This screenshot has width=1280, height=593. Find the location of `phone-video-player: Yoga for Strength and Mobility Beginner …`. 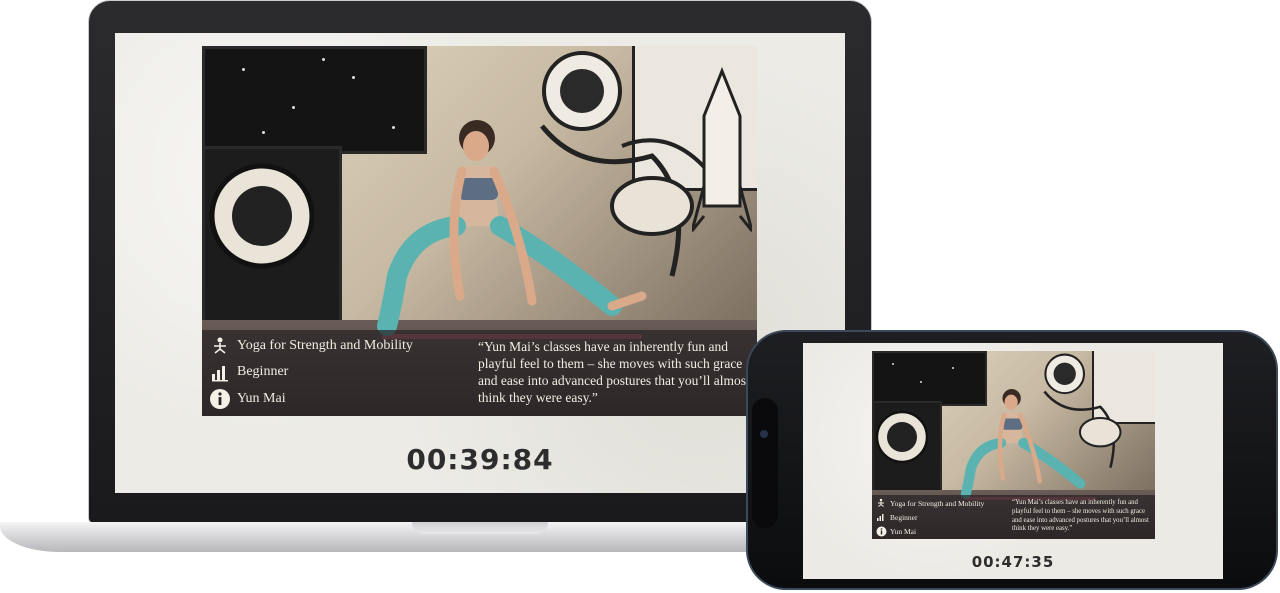

phone-video-player: Yoga for Strength and Mobility Beginner … is located at coordinates (1013, 445).